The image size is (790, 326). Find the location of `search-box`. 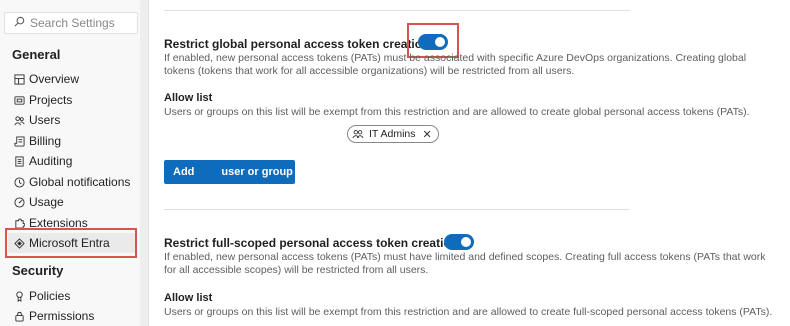

search-box is located at coordinates (71, 23).